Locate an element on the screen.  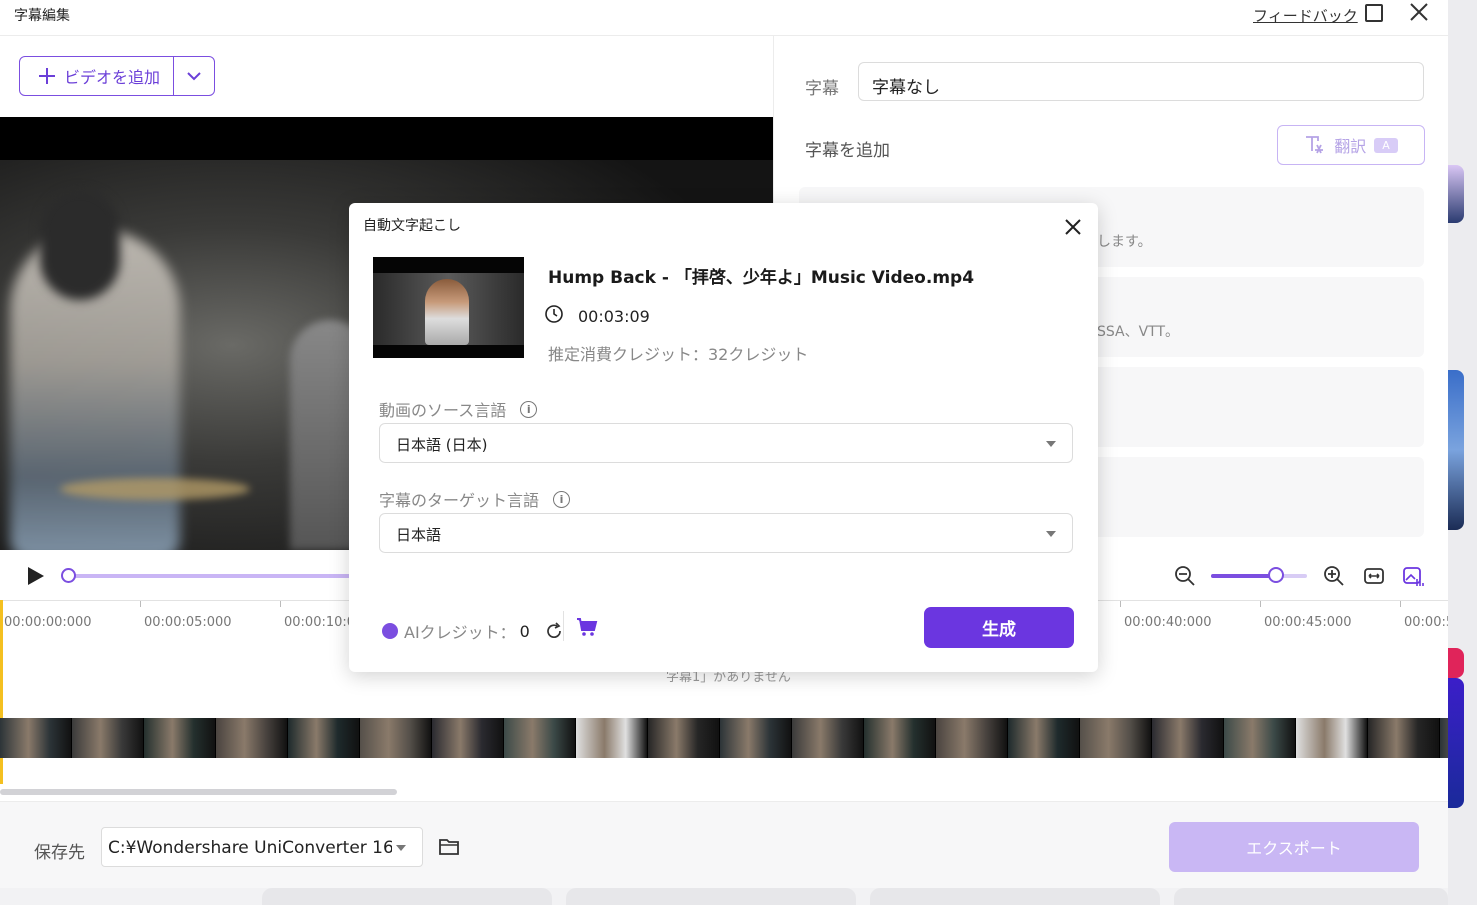
video-cymbal is located at coordinates (155, 489).